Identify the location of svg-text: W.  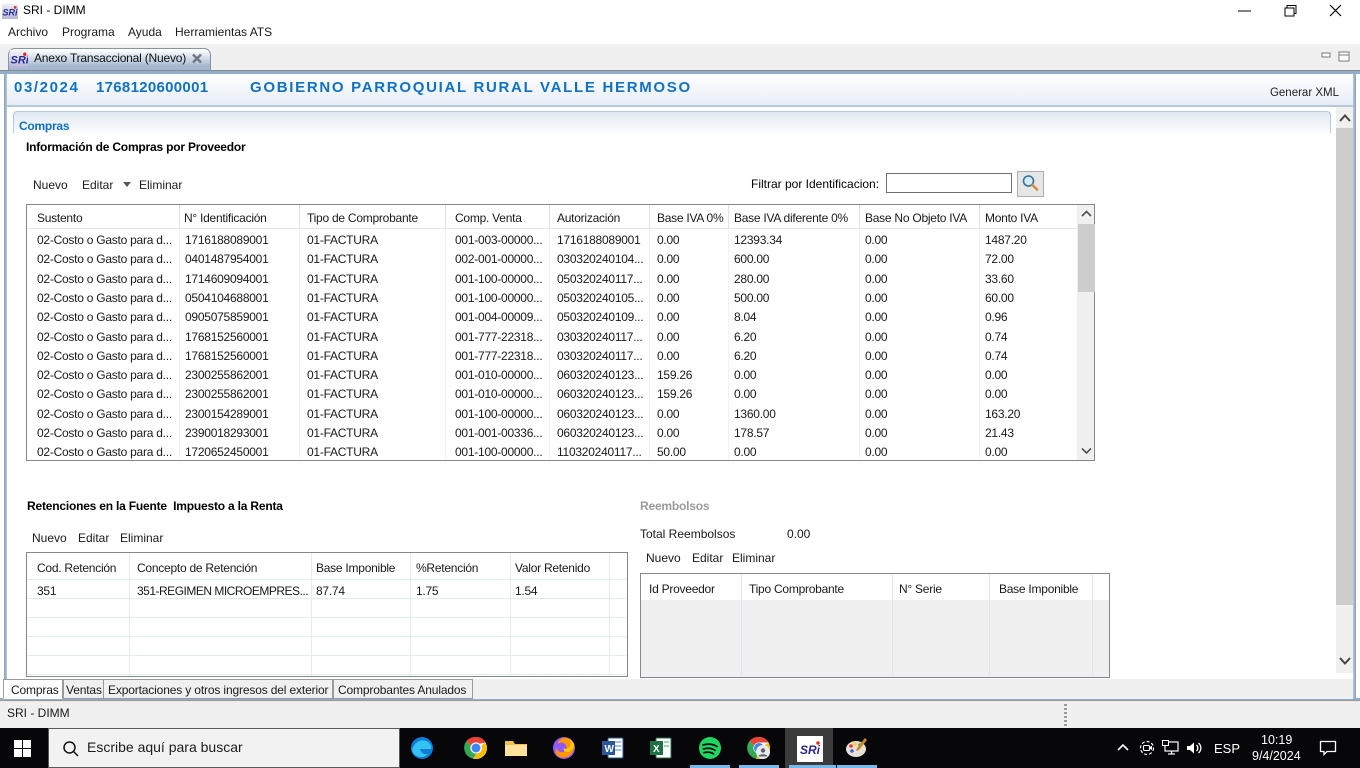
(610, 749).